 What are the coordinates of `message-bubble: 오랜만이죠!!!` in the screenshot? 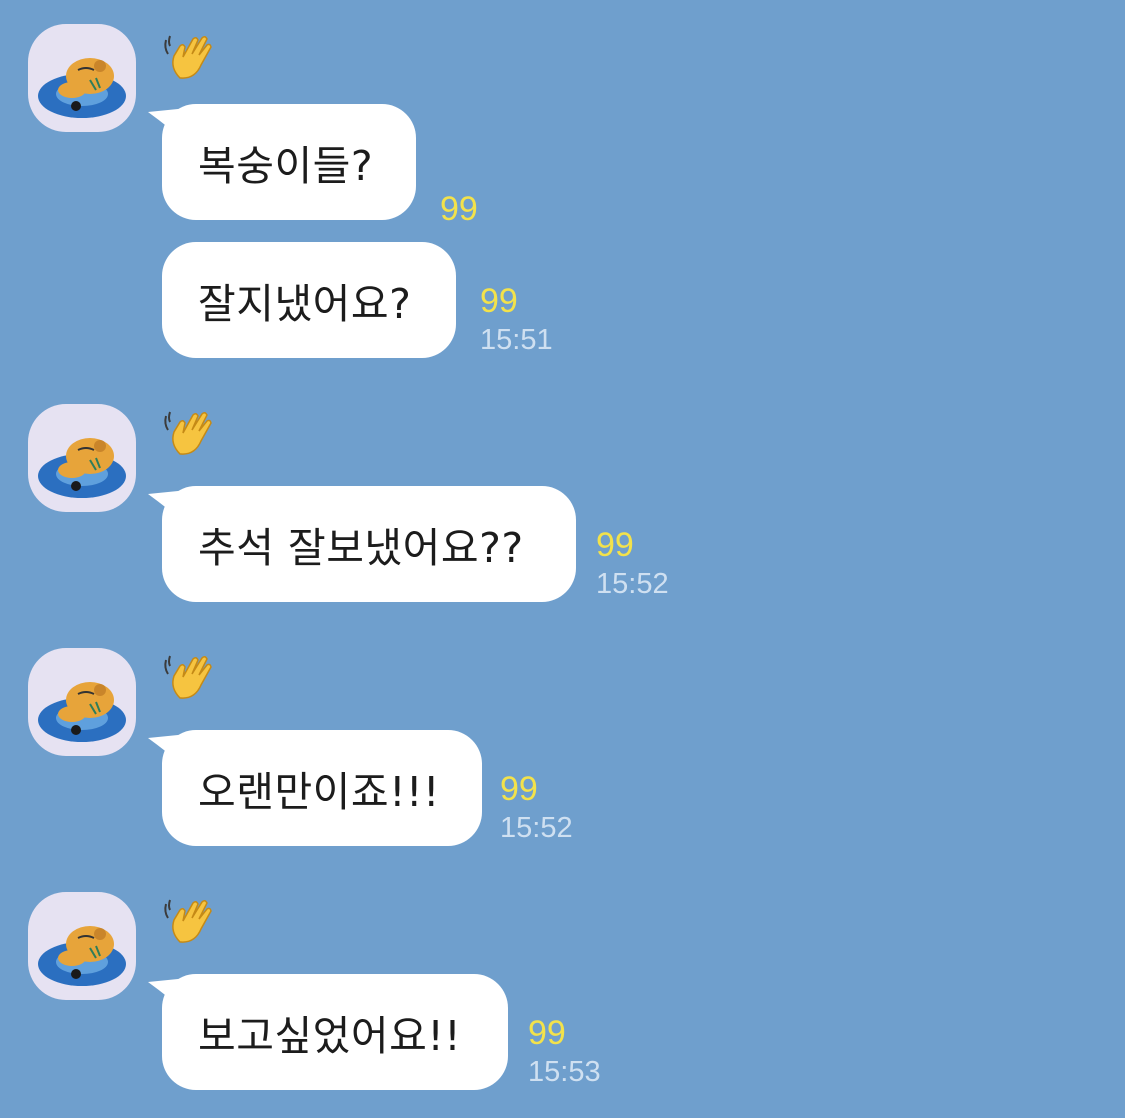 It's located at (322, 788).